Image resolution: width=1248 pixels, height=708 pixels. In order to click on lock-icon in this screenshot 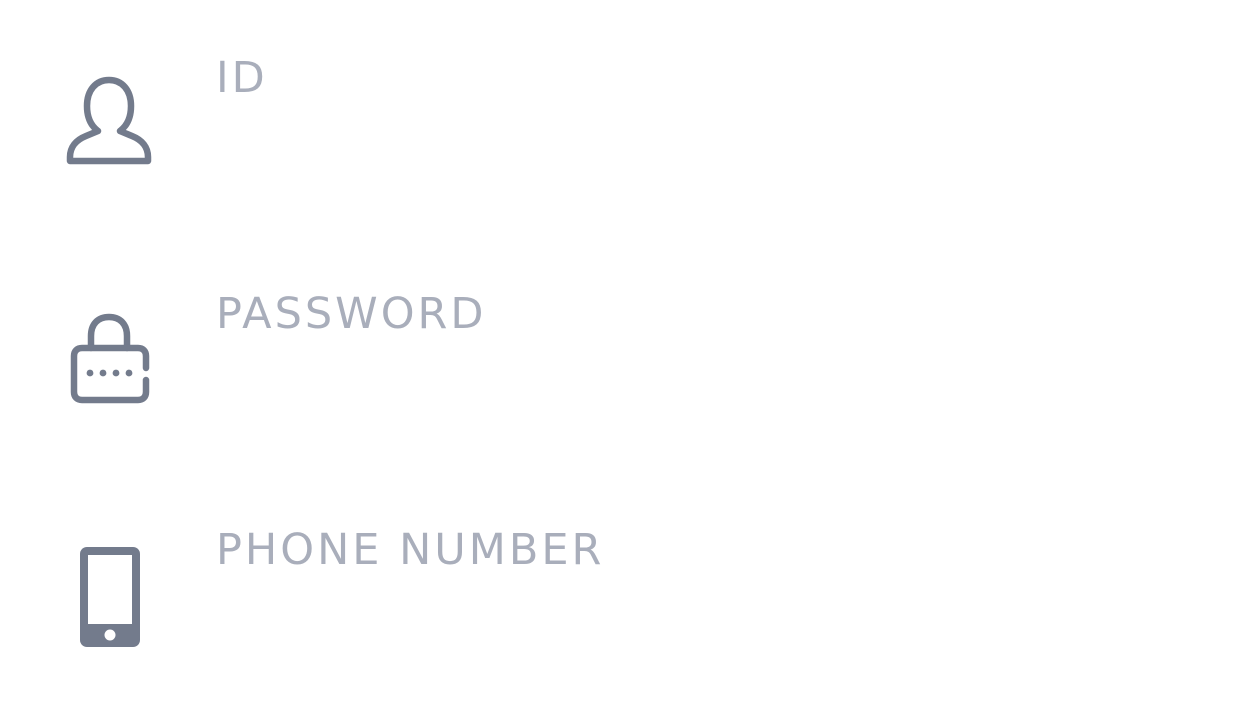, I will do `click(110, 363)`.